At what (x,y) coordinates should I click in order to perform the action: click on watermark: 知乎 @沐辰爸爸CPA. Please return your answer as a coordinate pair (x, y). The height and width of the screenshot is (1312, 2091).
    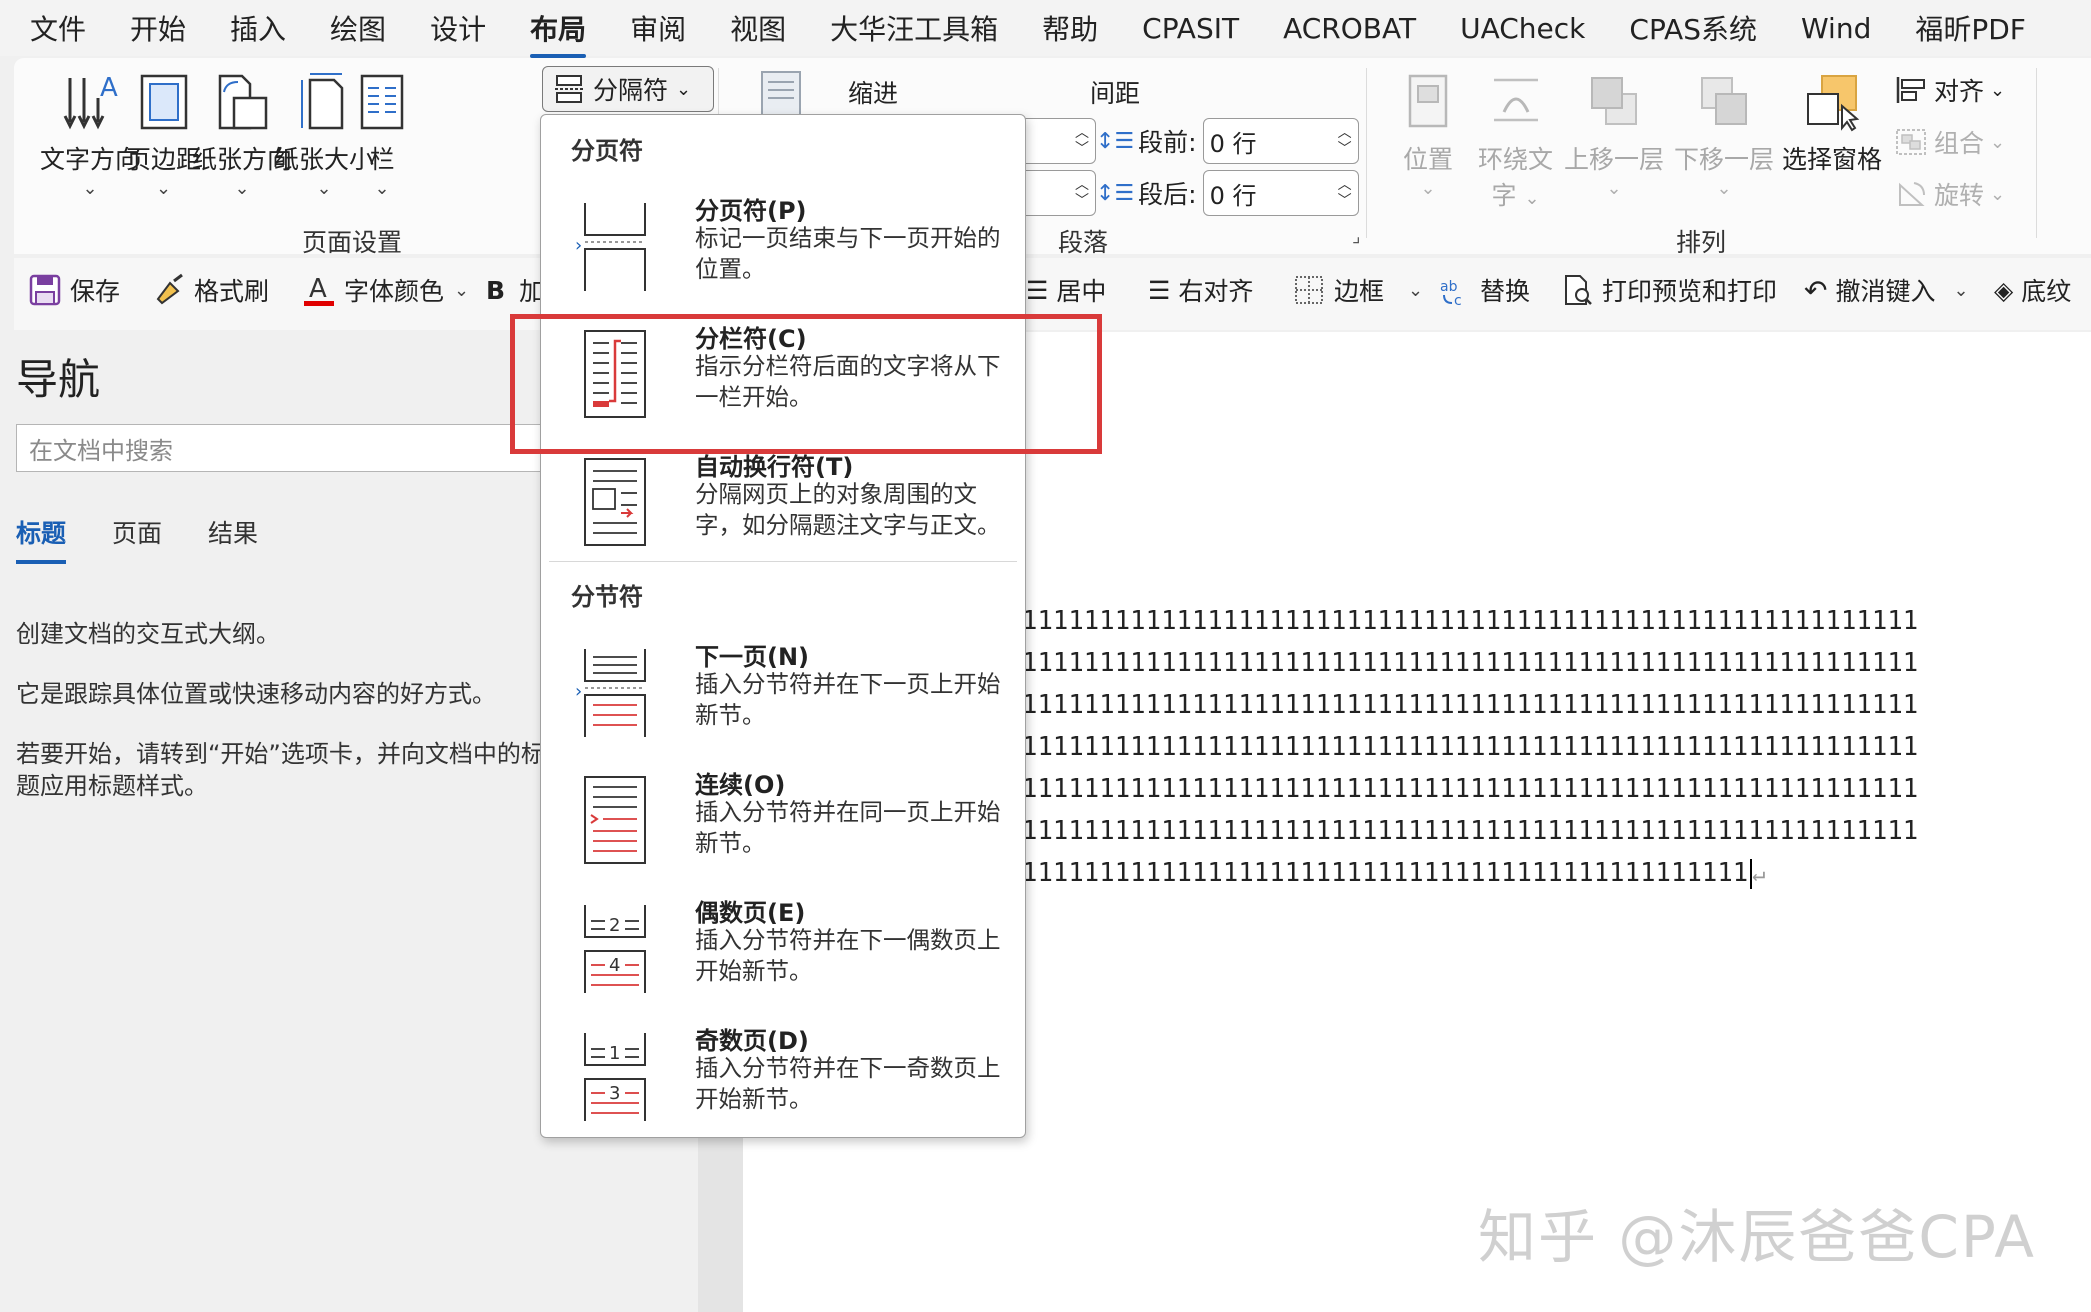
    Looking at the image, I should click on (1757, 1237).